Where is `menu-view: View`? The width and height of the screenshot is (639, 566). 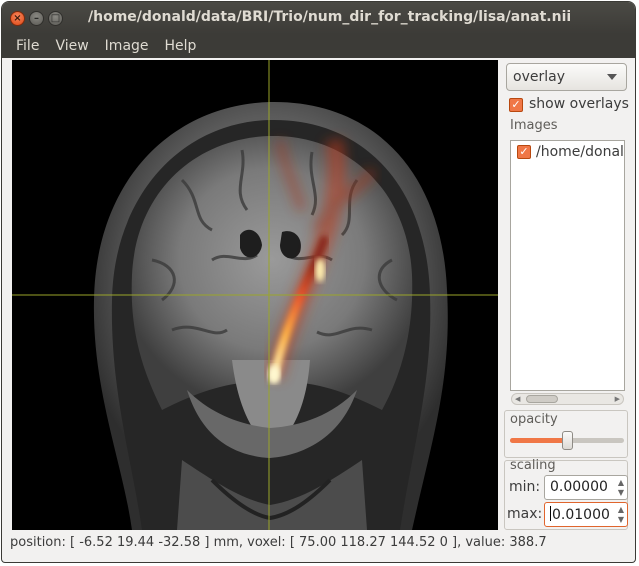
menu-view: View is located at coordinates (71, 46).